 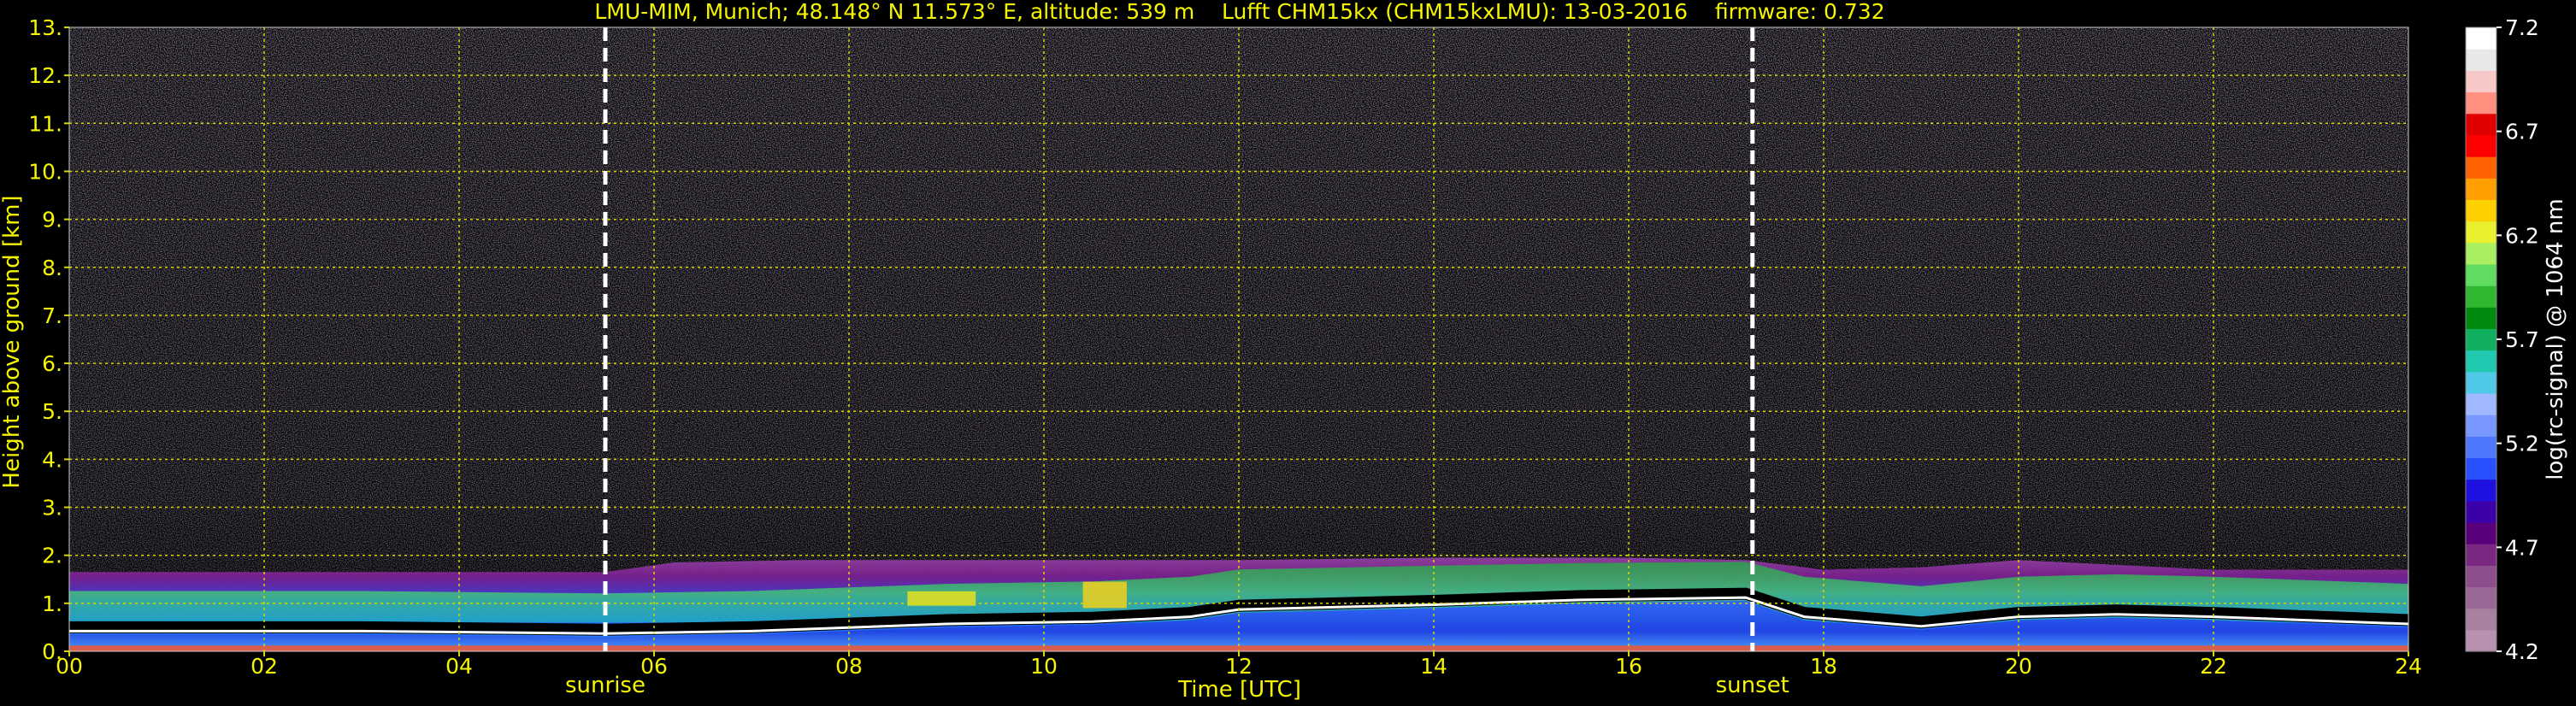 I want to click on y-tick-label: 4., so click(x=52, y=459).